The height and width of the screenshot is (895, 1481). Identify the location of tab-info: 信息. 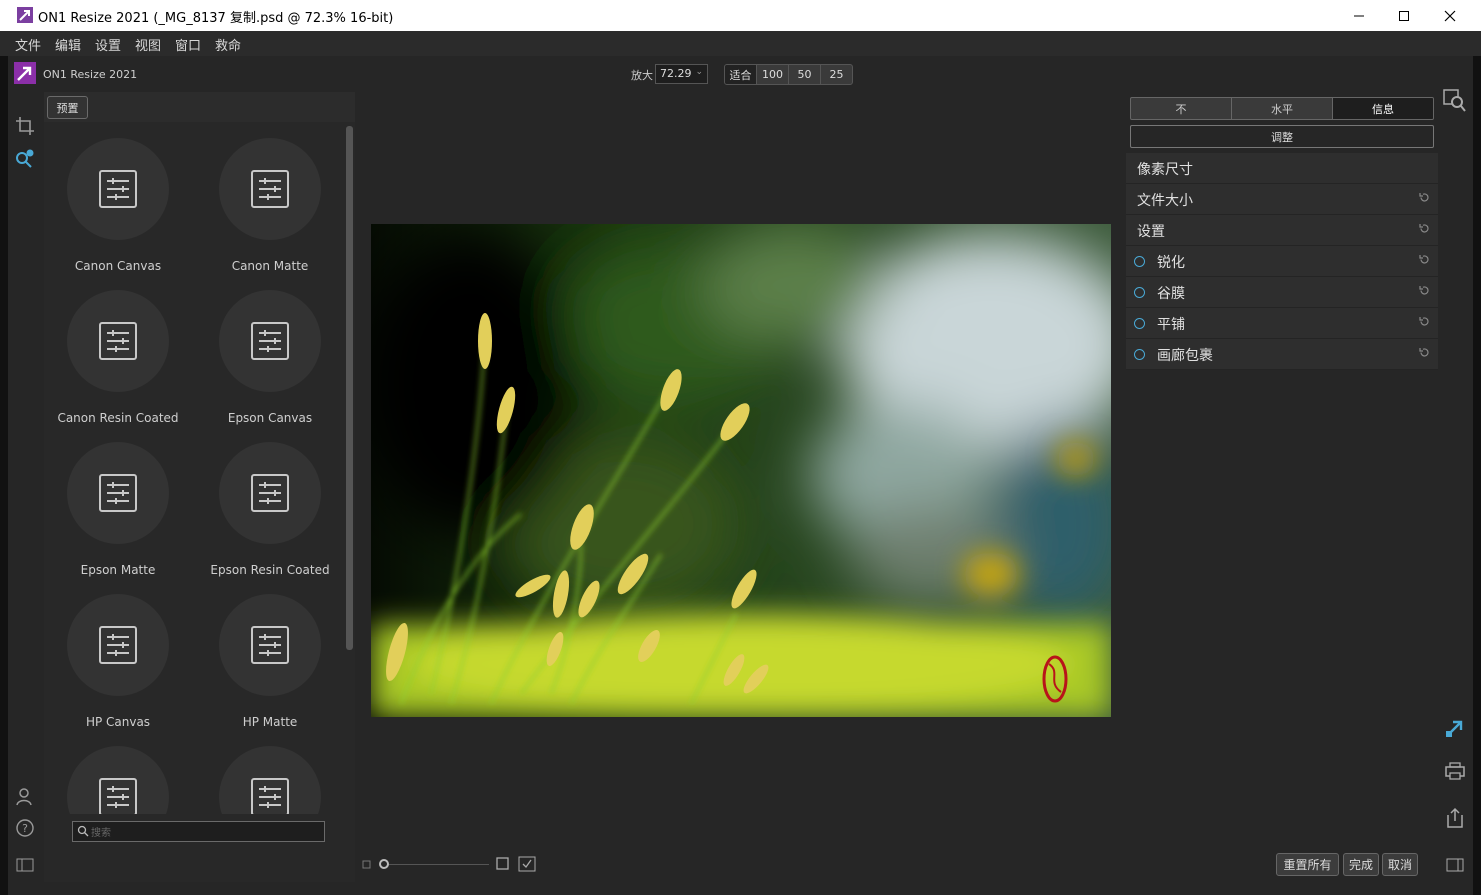
(1383, 108).